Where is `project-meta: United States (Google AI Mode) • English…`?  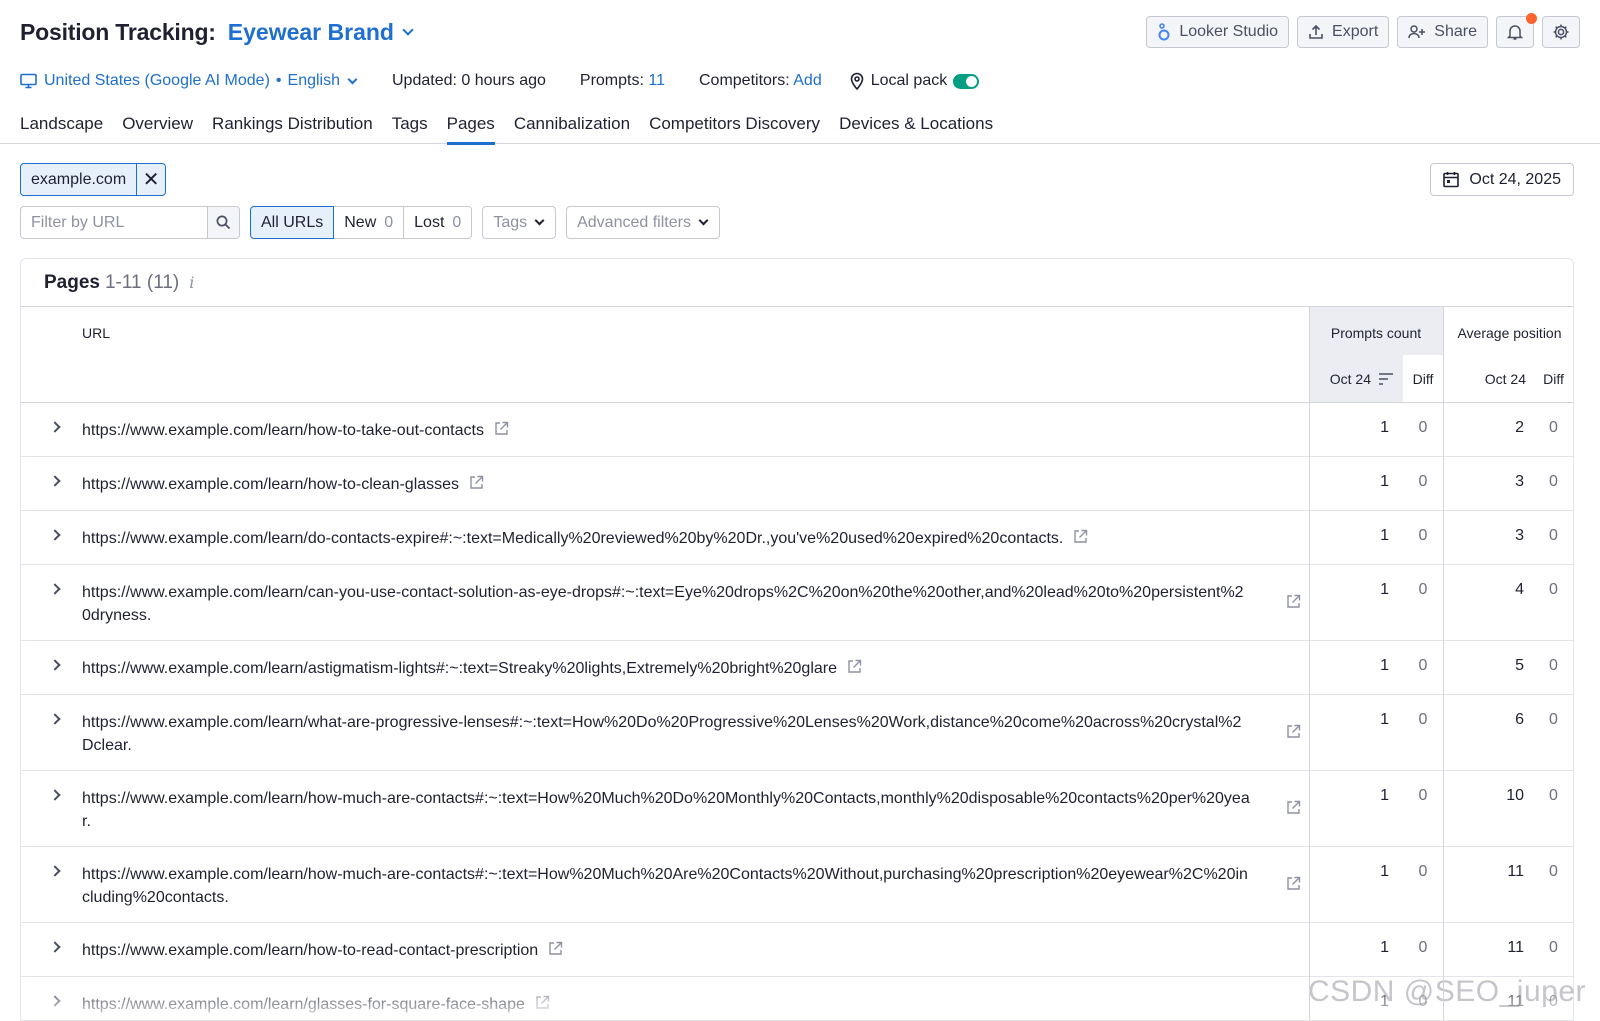
project-meta: United States (Google AI Mode) • English… is located at coordinates (800, 81).